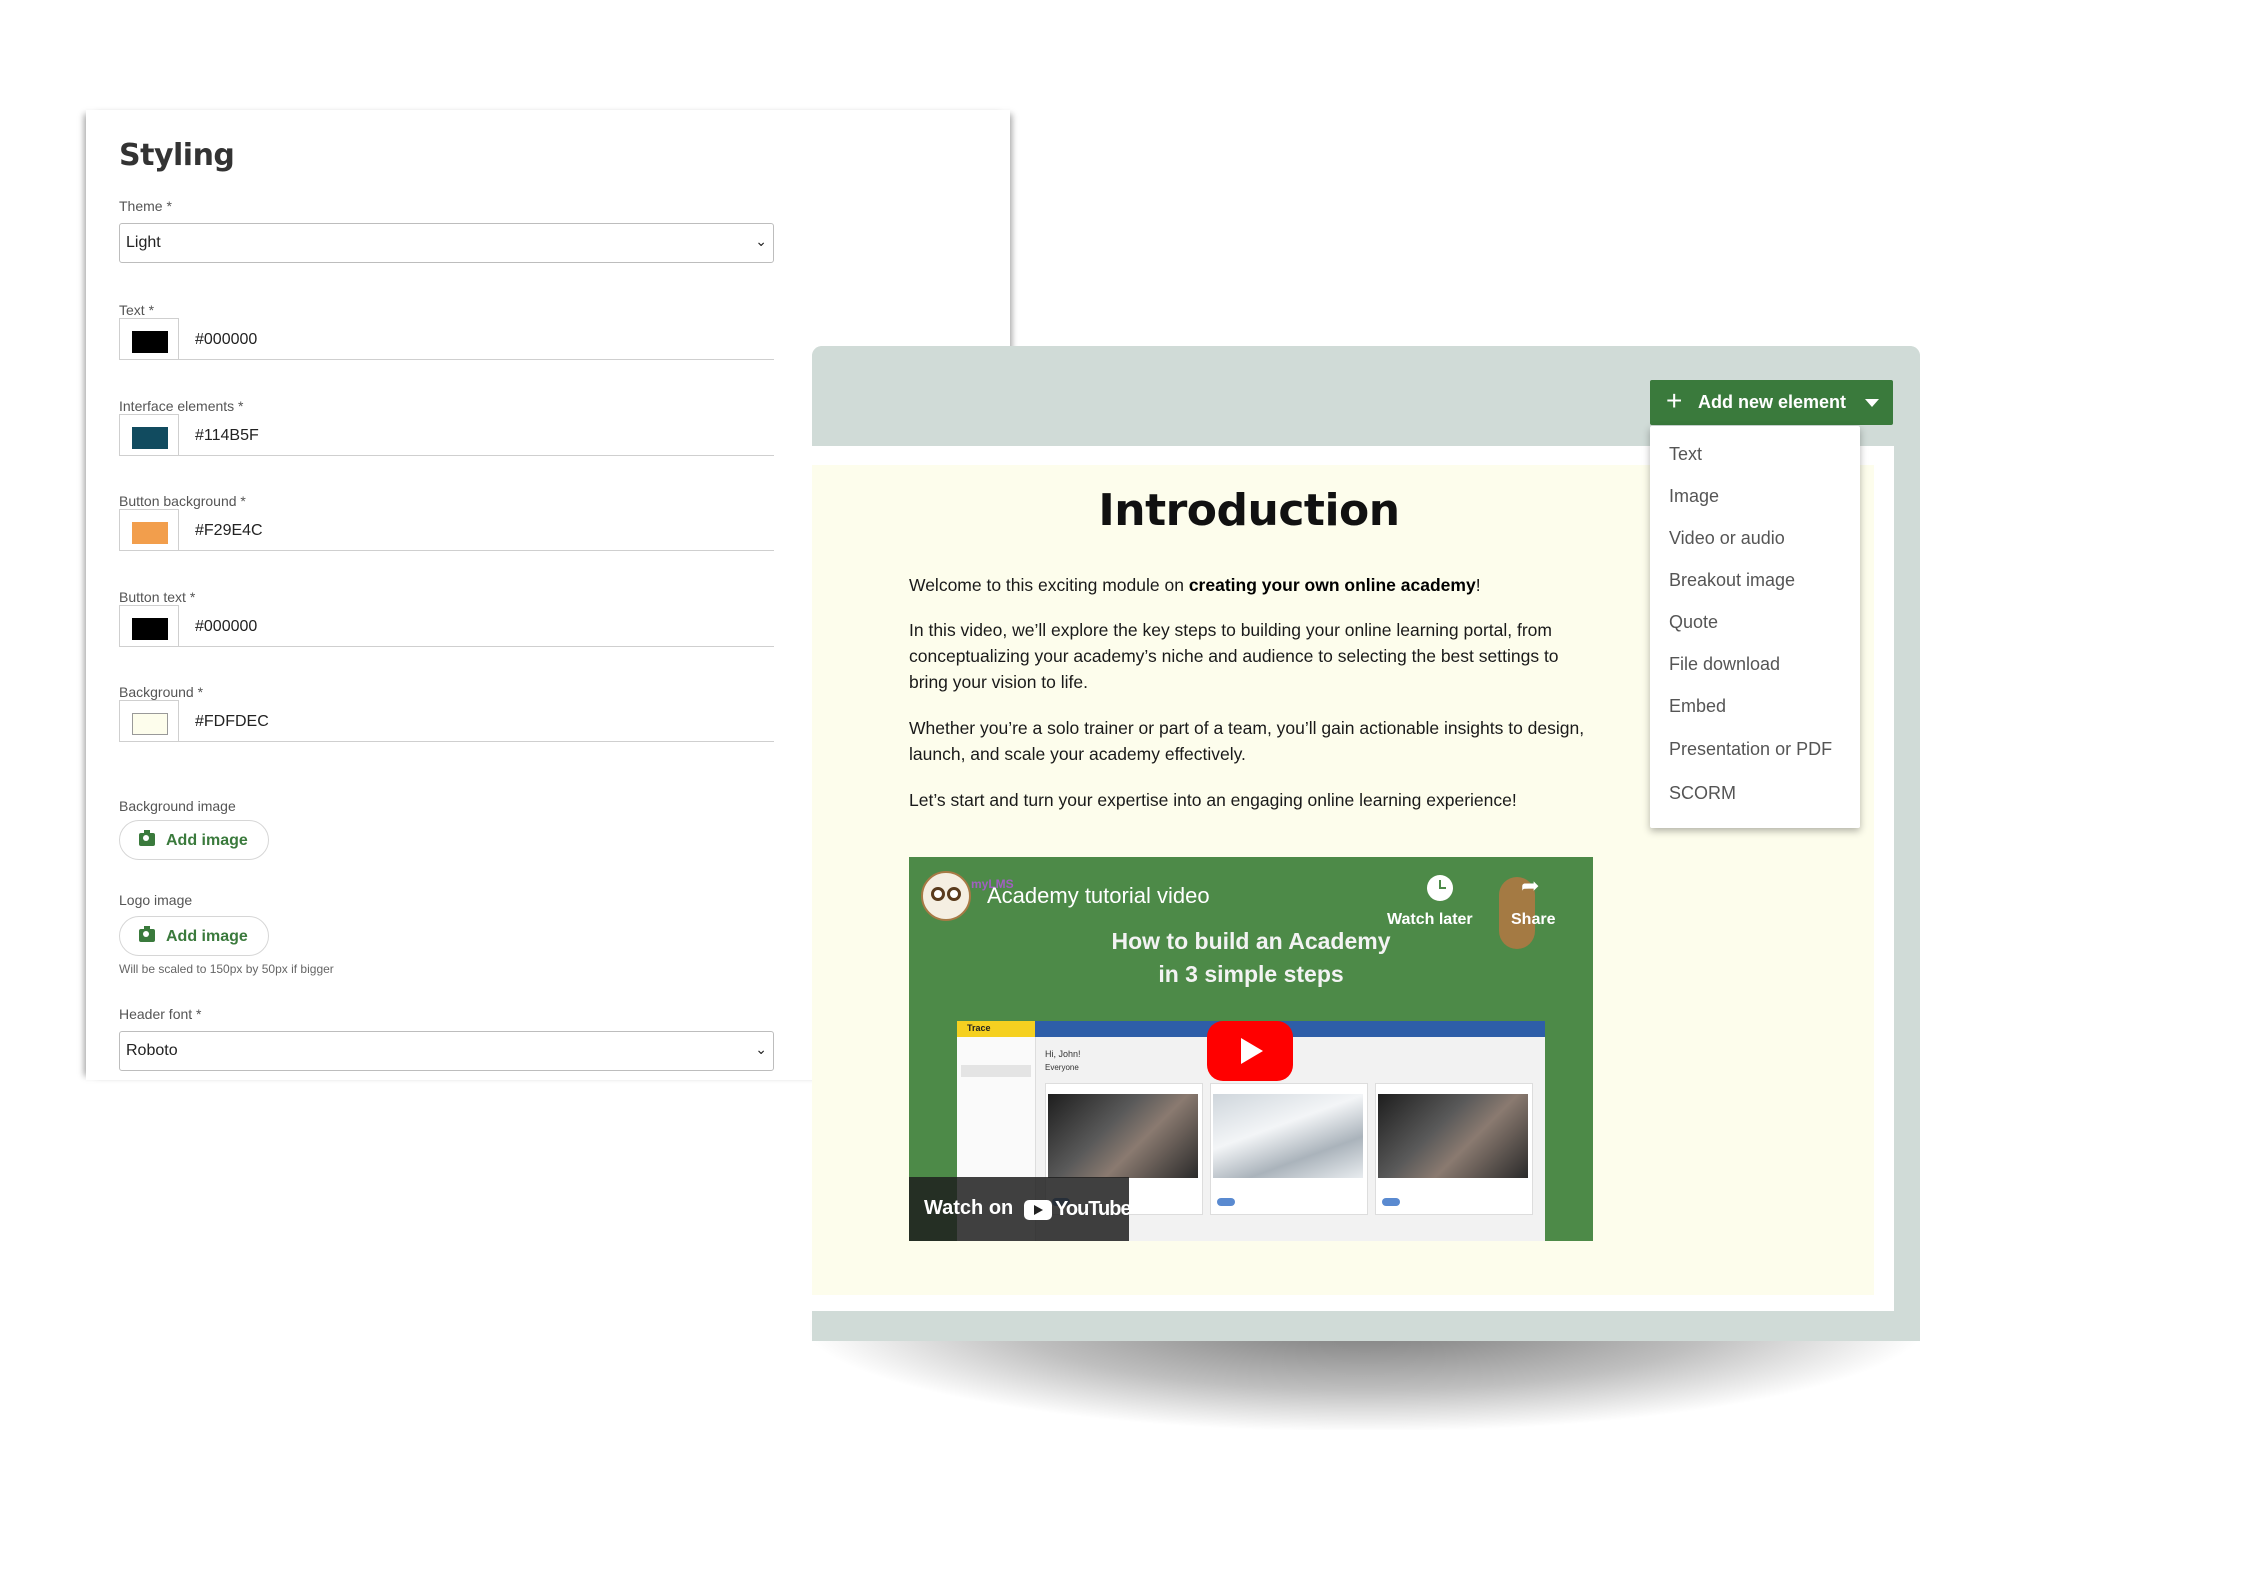 The width and height of the screenshot is (2245, 1587). What do you see at coordinates (1750, 749) in the screenshot?
I see `menu-item-presentation-pdf: Presentation or PDF` at bounding box center [1750, 749].